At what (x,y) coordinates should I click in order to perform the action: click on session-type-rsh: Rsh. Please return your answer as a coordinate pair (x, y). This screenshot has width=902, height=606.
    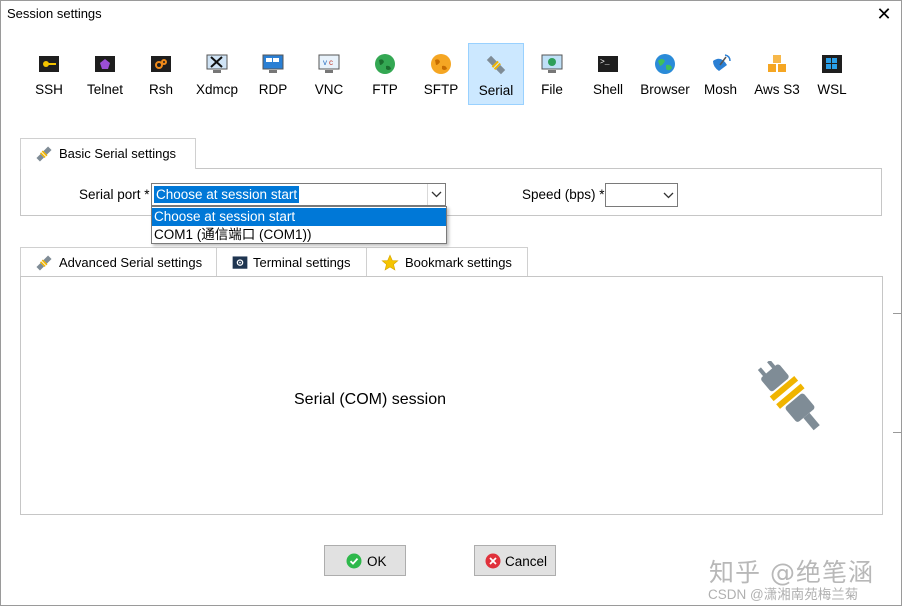
    Looking at the image, I should click on (161, 74).